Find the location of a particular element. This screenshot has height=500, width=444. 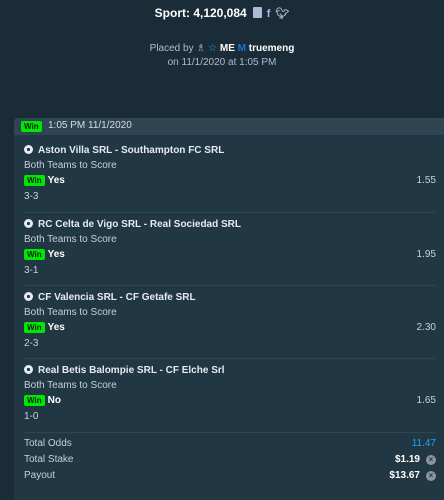

status-badge: Win is located at coordinates (31, 126).